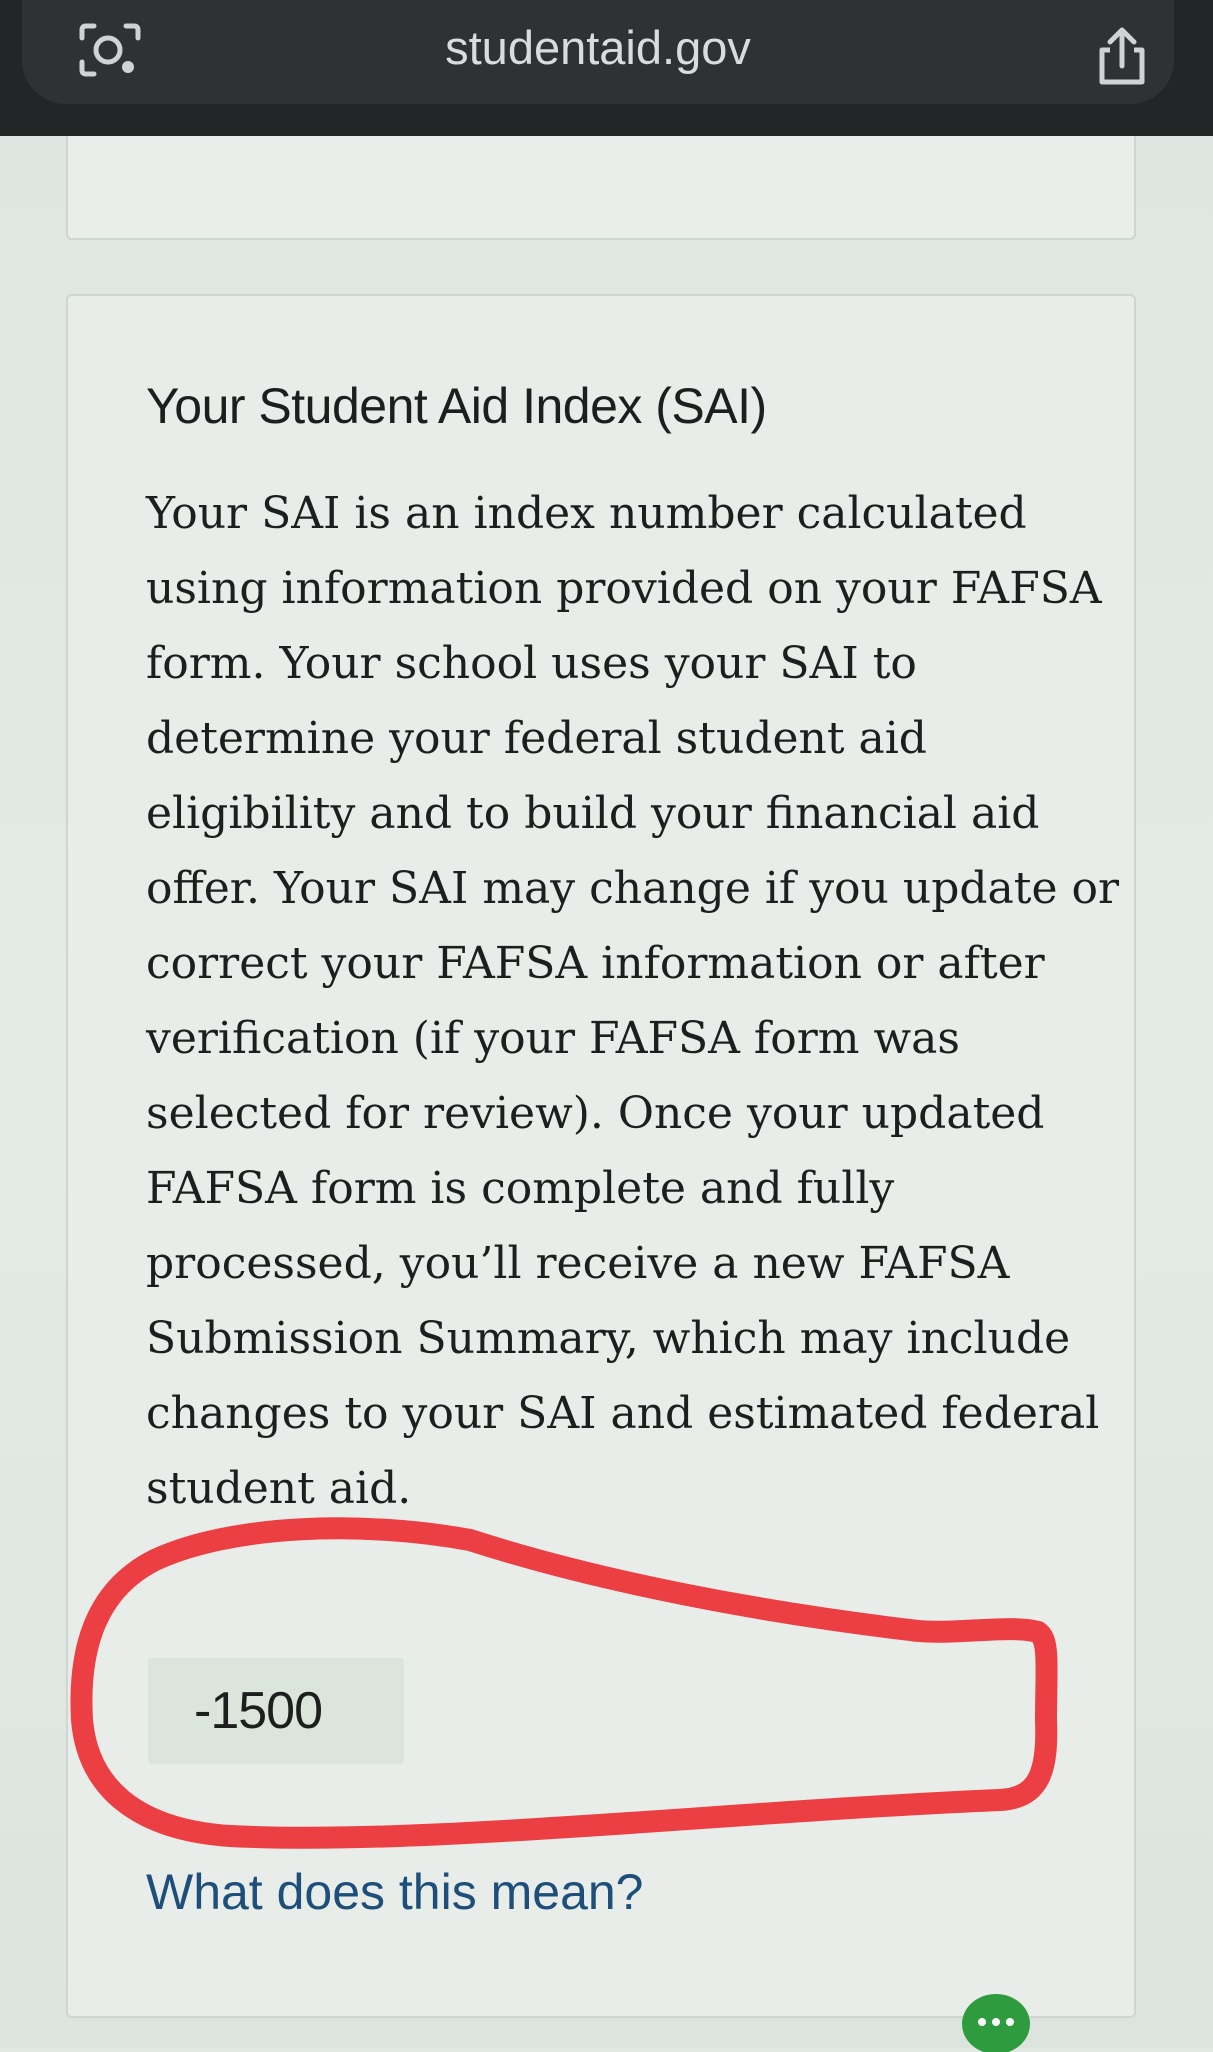 The image size is (1213, 2052). I want to click on previous-card, so click(601, 188).